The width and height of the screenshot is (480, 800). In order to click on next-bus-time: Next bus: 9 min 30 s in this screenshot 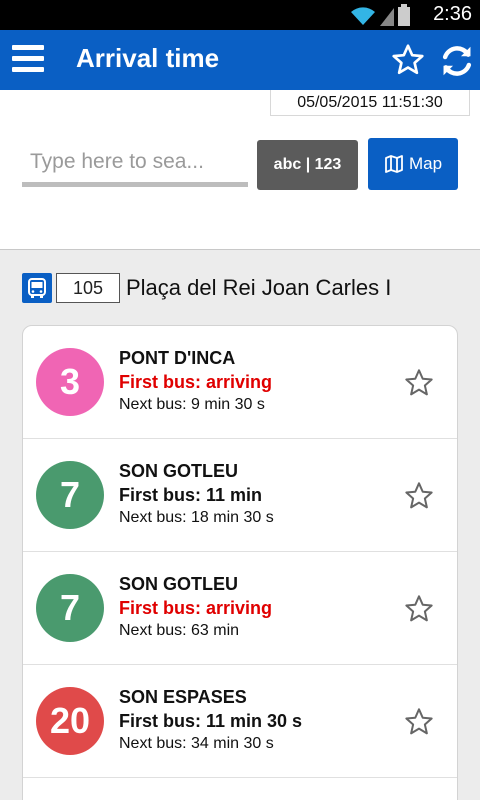, I will do `click(192, 404)`.